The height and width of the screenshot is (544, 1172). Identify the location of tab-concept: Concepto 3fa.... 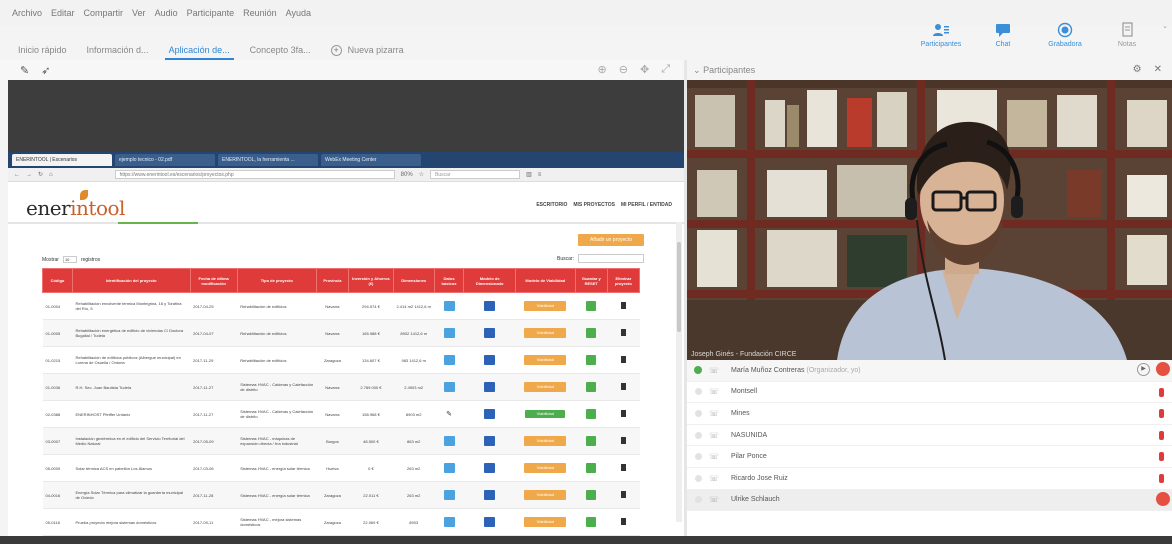
(280, 50).